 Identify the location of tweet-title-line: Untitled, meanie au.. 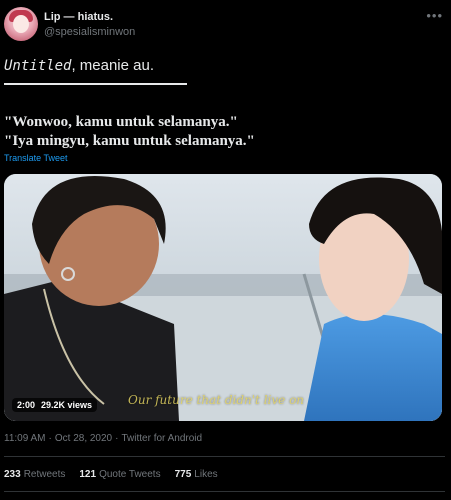
(79, 65).